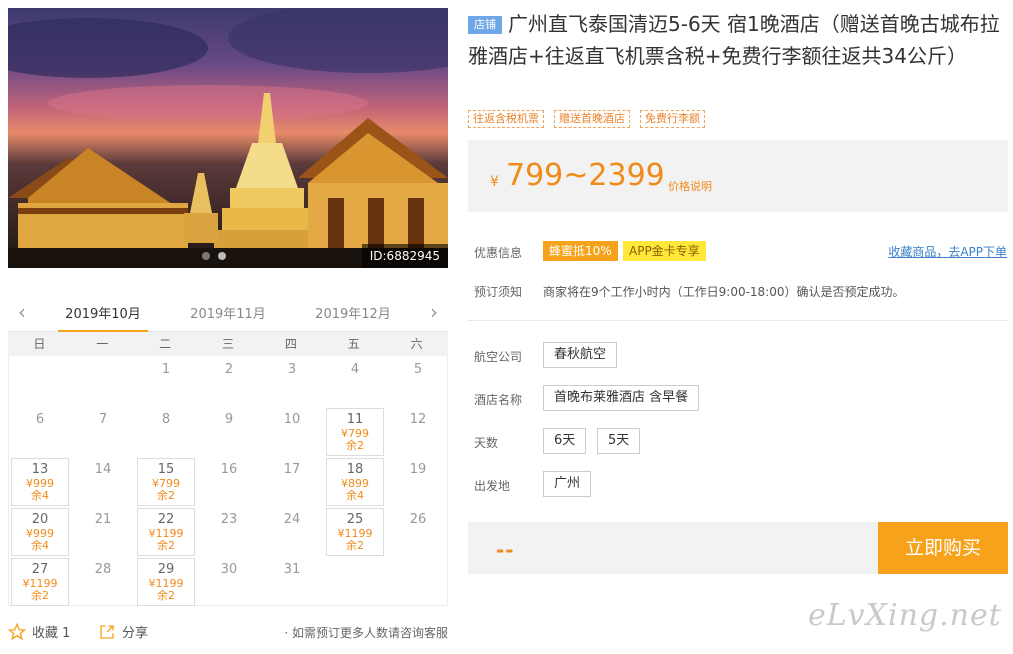 This screenshot has height=654, width=1013. I want to click on site-watermark: eLvXing.net, so click(905, 615).